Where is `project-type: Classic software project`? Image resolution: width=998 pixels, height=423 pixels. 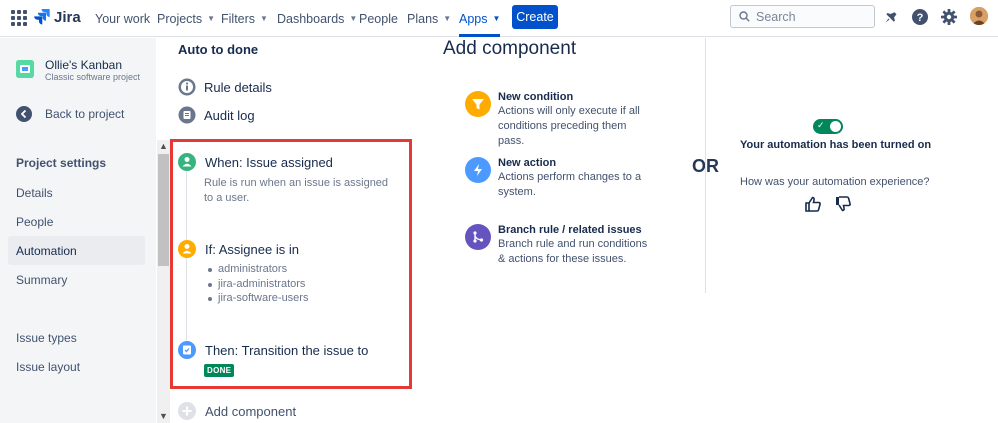 project-type: Classic software project is located at coordinates (93, 77).